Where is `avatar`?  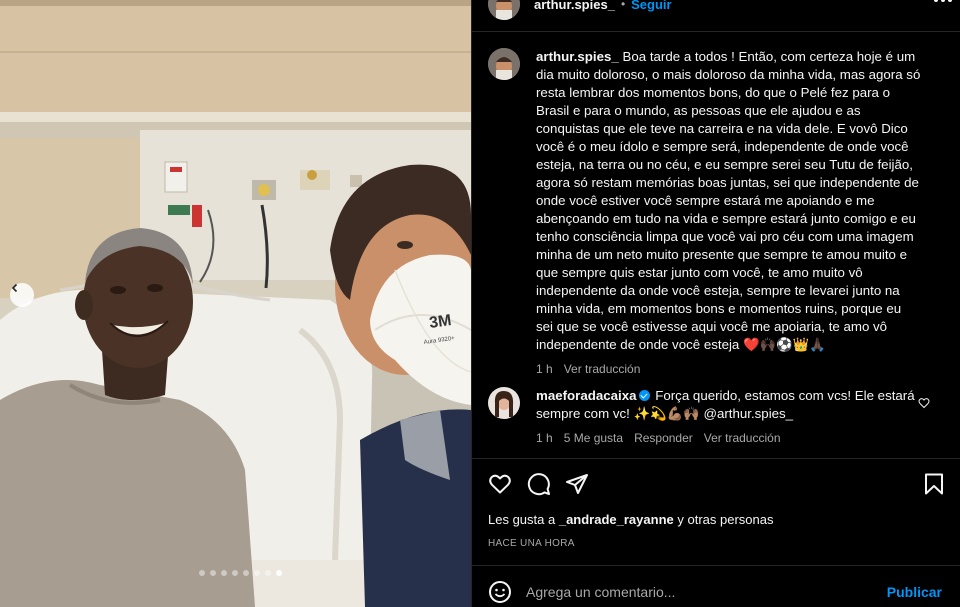 avatar is located at coordinates (504, 10).